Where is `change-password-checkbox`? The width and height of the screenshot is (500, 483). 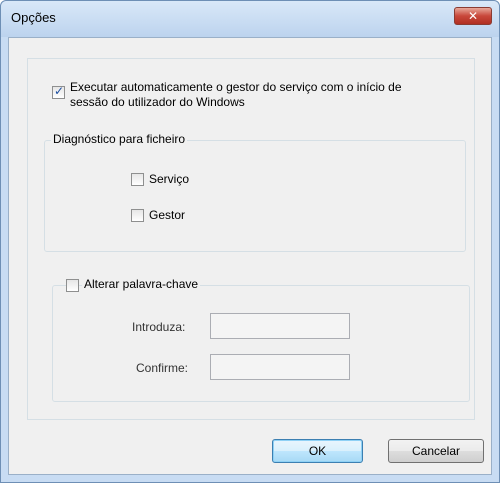 change-password-checkbox is located at coordinates (72, 285).